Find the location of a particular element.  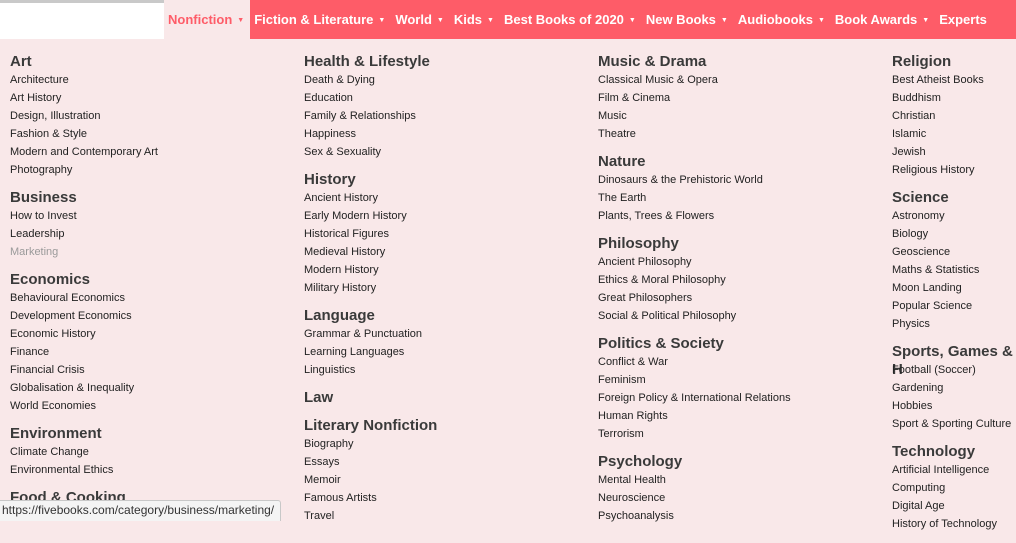

subcategory-link: Islamic is located at coordinates (954, 134).